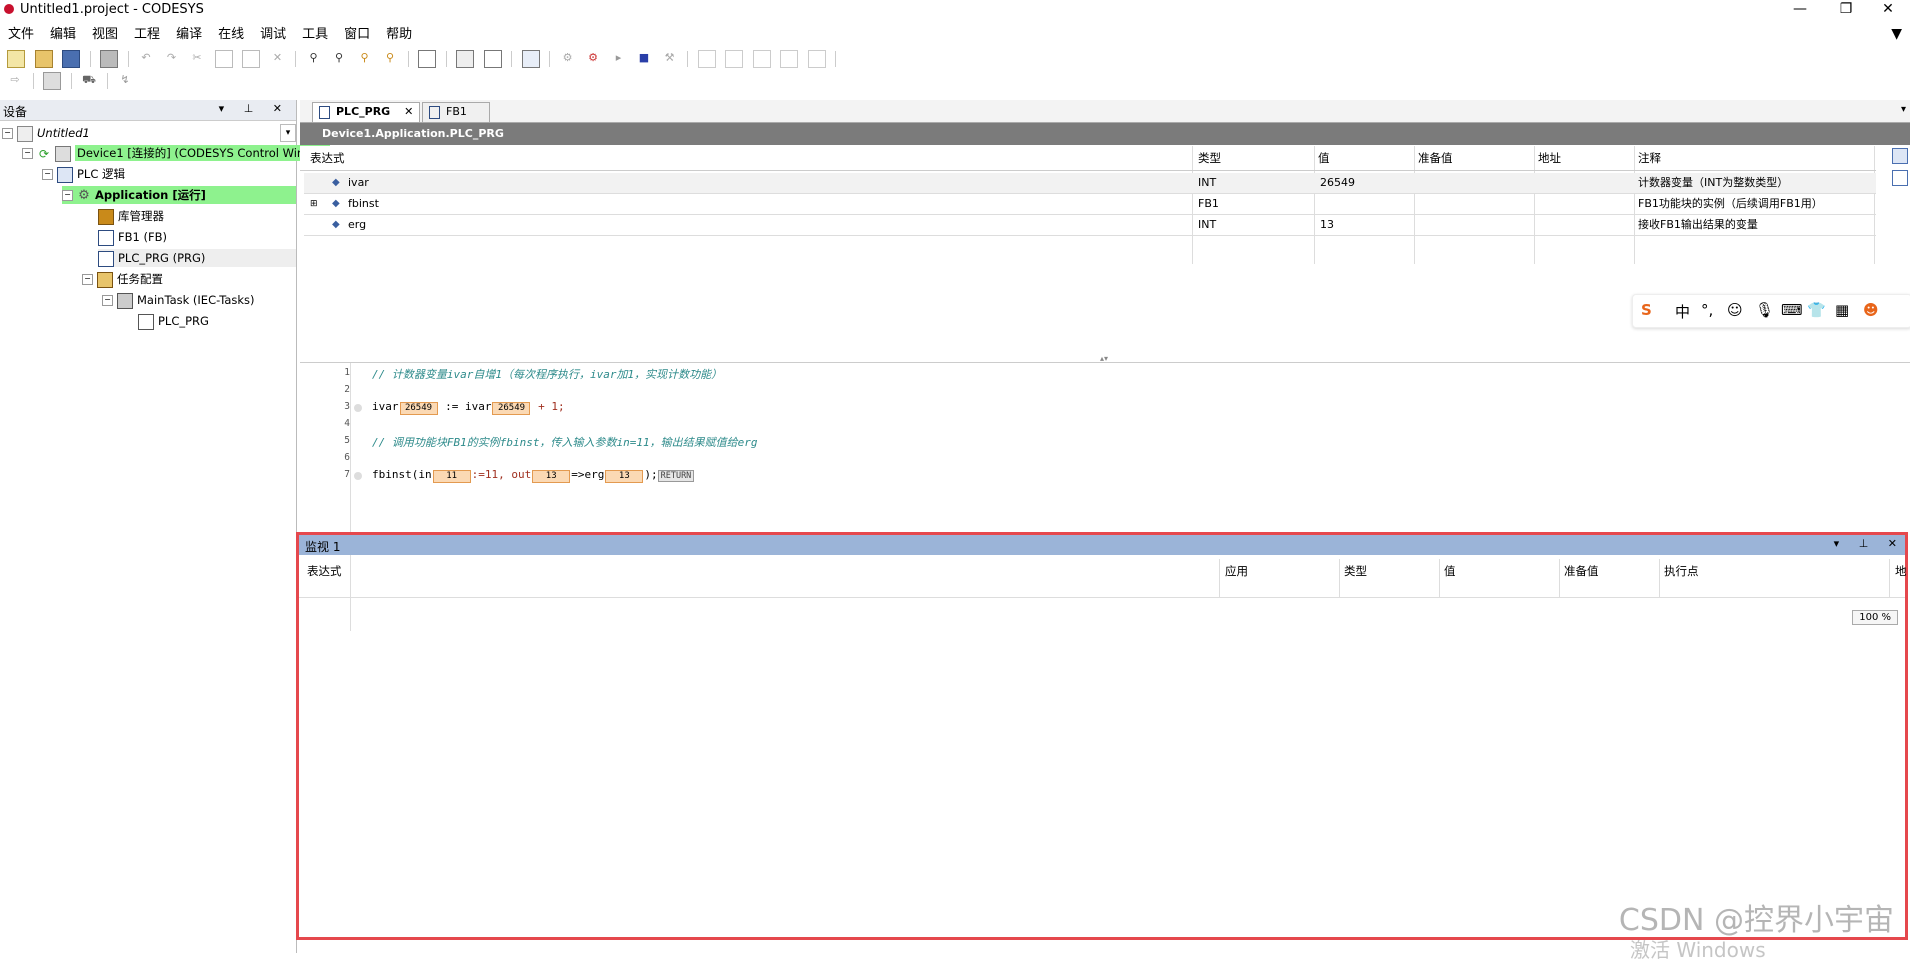 This screenshot has height=963, width=1910. What do you see at coordinates (1764, 310) in the screenshot?
I see `microphone-icon: 🎙` at bounding box center [1764, 310].